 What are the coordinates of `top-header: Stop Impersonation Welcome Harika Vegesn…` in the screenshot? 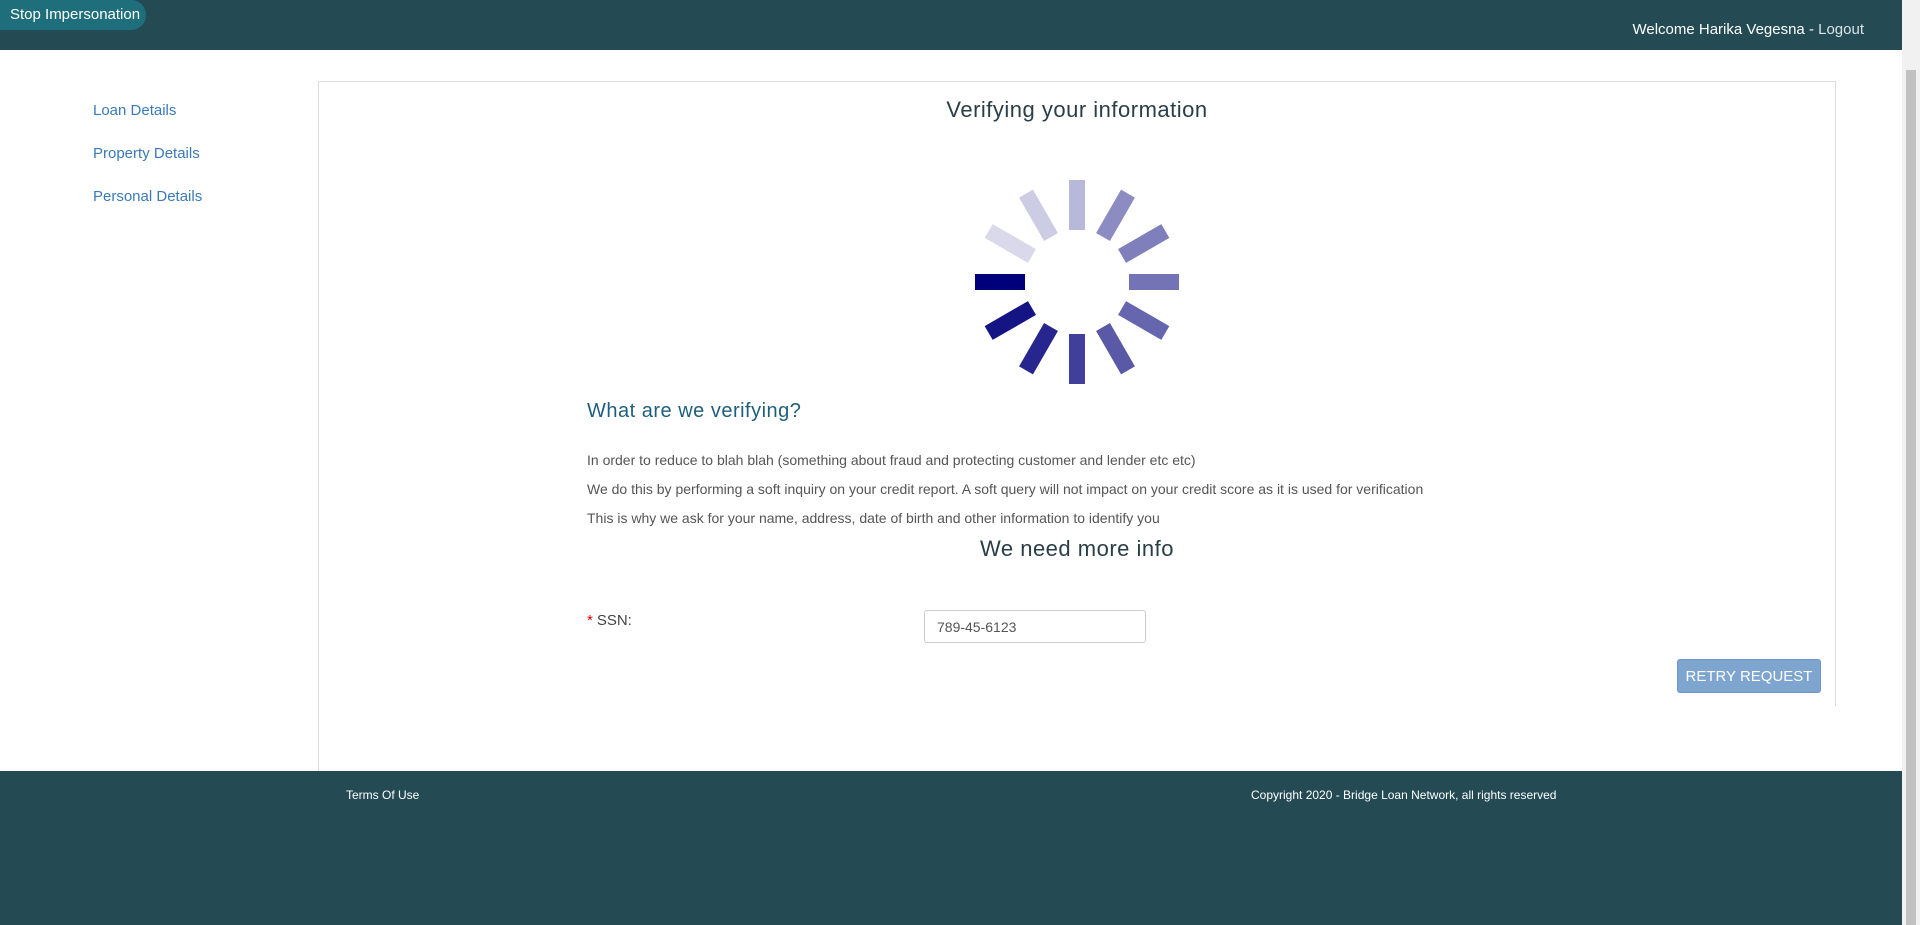 It's located at (951, 25).